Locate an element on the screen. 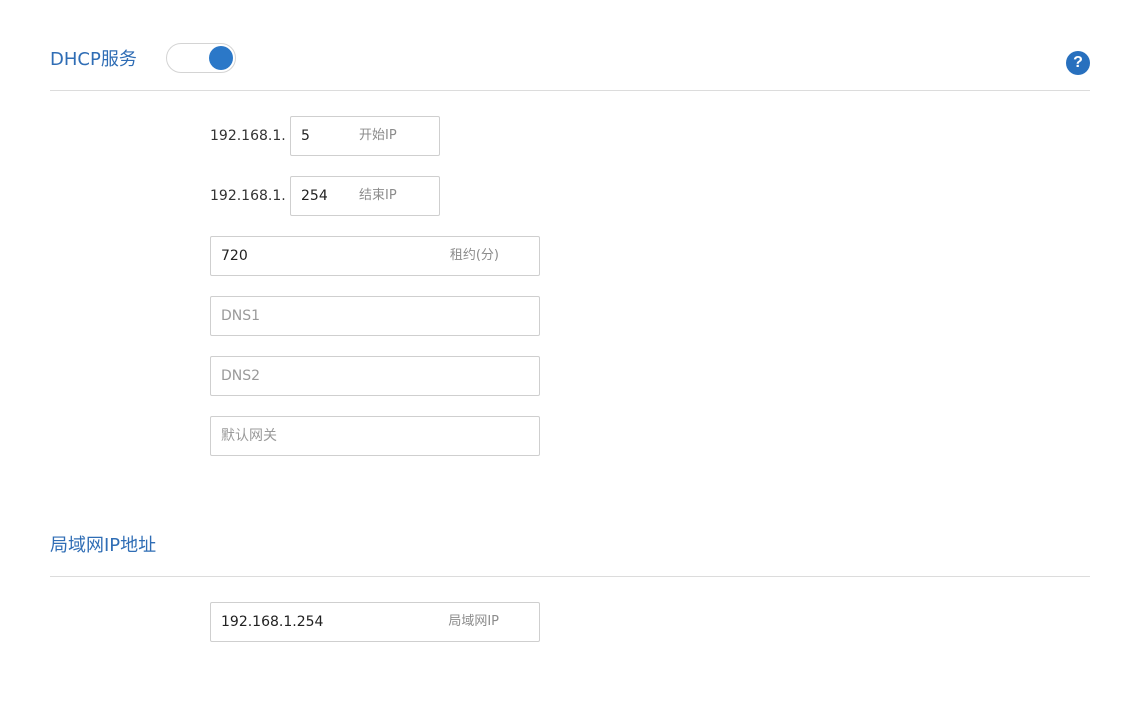 This screenshot has width=1123, height=701. help-icon: ? is located at coordinates (1078, 63).